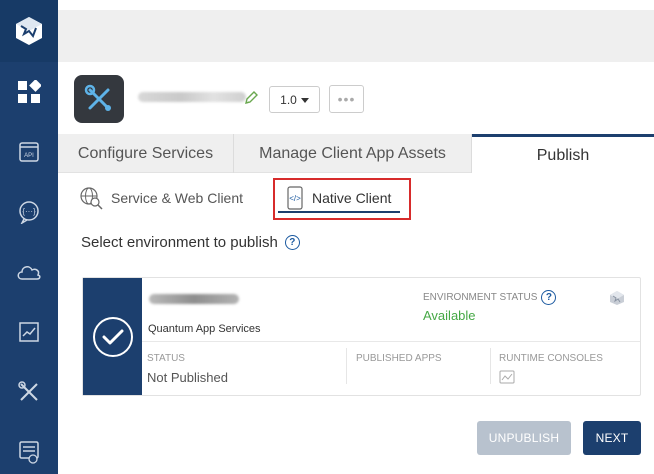 This screenshot has width=654, height=474. Describe the element at coordinates (612, 438) in the screenshot. I see `next-button: NEXT` at that location.